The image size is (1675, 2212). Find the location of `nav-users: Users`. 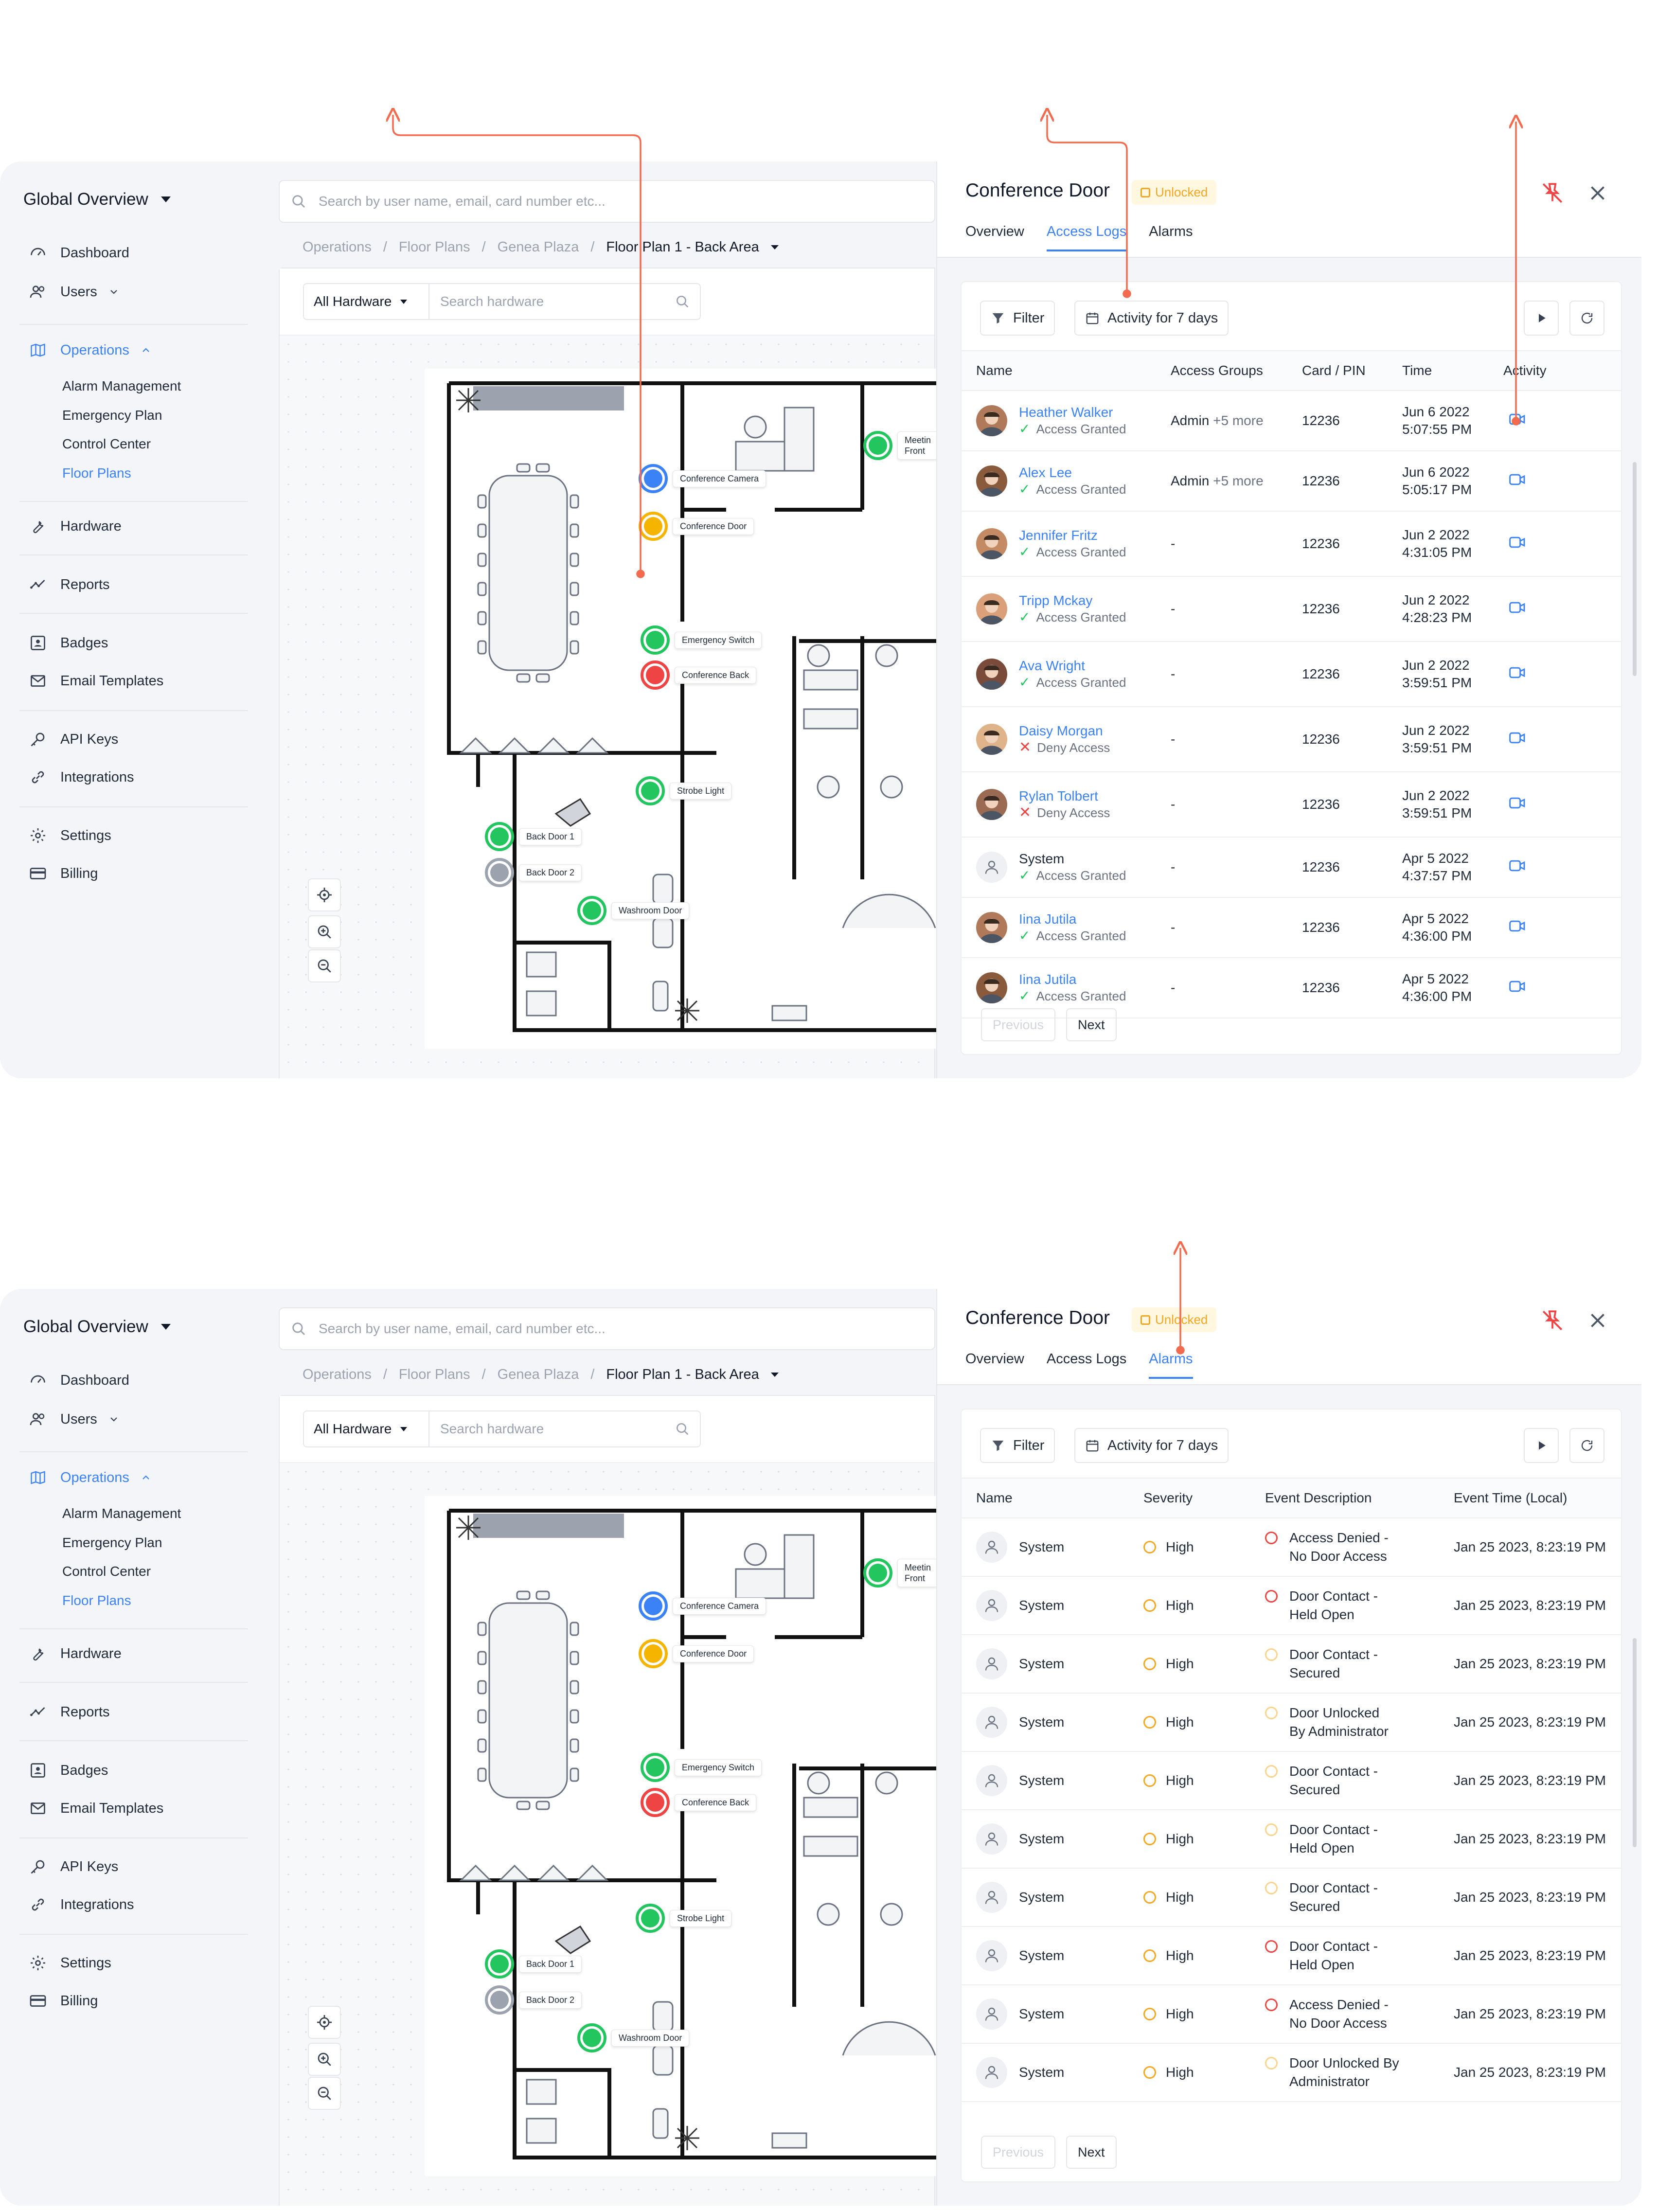

nav-users: Users is located at coordinates (81, 1419).